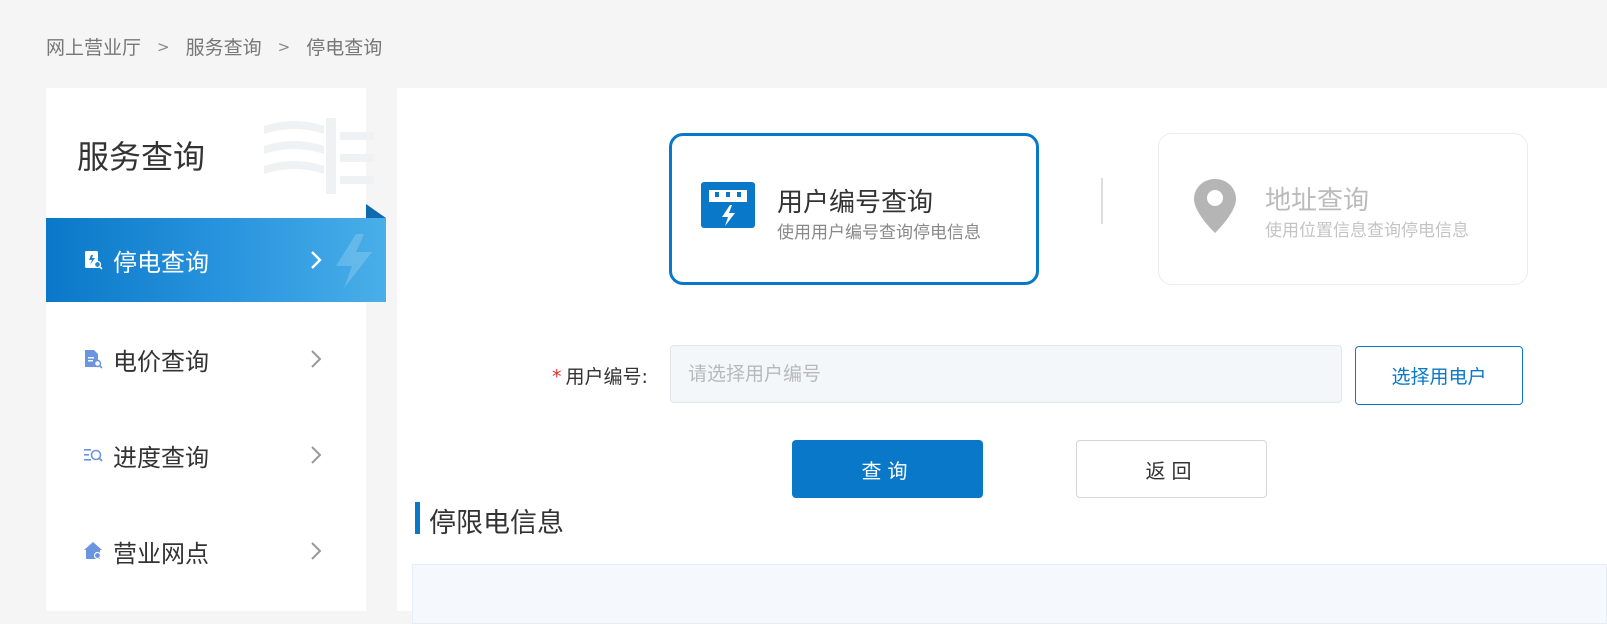 Image resolution: width=1607 pixels, height=624 pixels. What do you see at coordinates (376, 211) in the screenshot?
I see `active-tab-fold` at bounding box center [376, 211].